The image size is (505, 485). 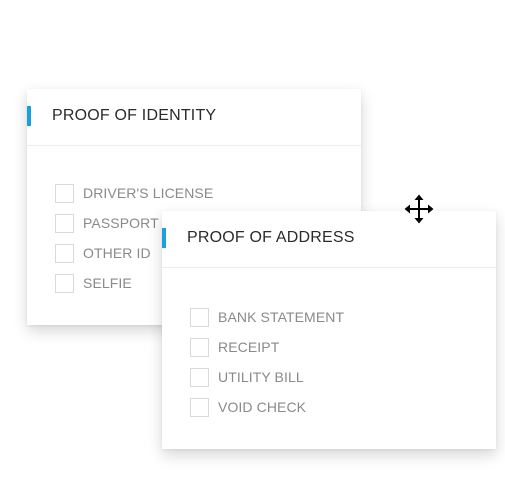 I want to click on option-label: BANK STATEMENT, so click(x=281, y=316).